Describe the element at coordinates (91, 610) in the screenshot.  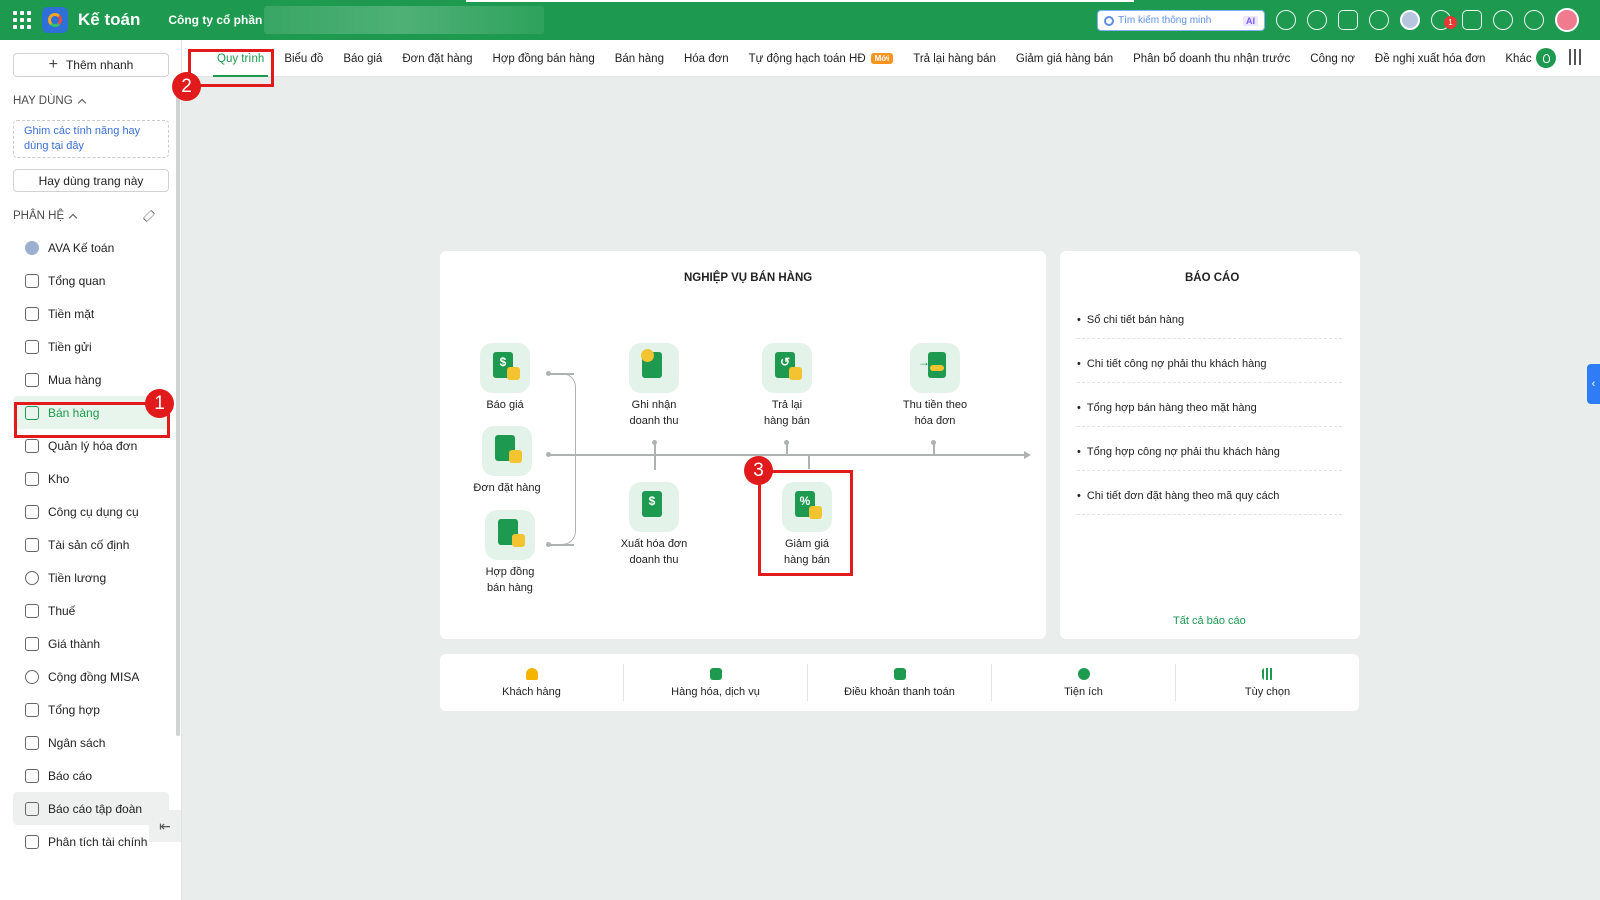
I see `sidebar-item-tax: Thuế` at that location.